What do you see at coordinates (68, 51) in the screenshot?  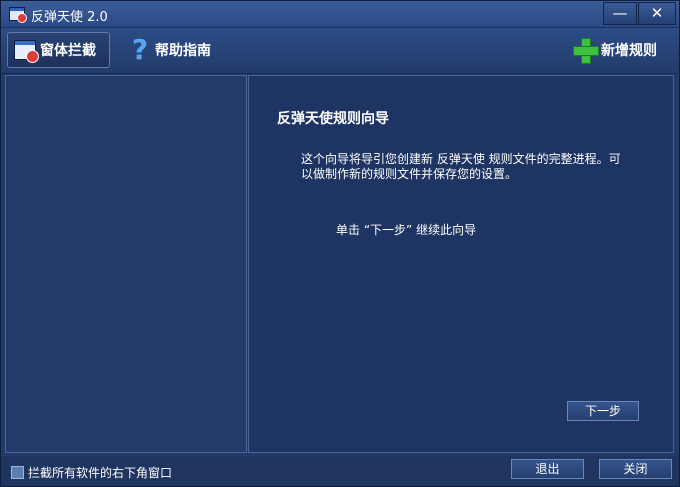 I see `tab-block-window-label: 窗体拦截` at bounding box center [68, 51].